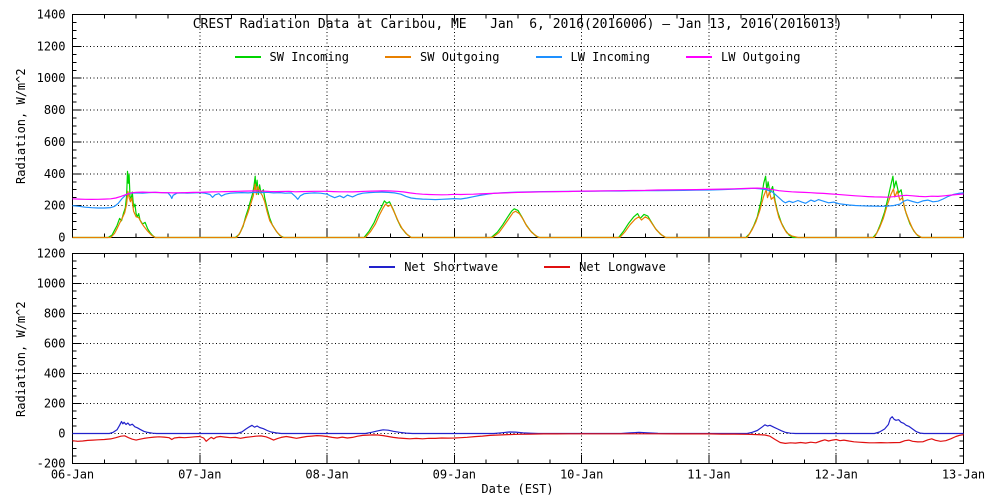 This screenshot has width=1000, height=500. What do you see at coordinates (760, 57) in the screenshot?
I see `legend-label: LW Outgoing` at bounding box center [760, 57].